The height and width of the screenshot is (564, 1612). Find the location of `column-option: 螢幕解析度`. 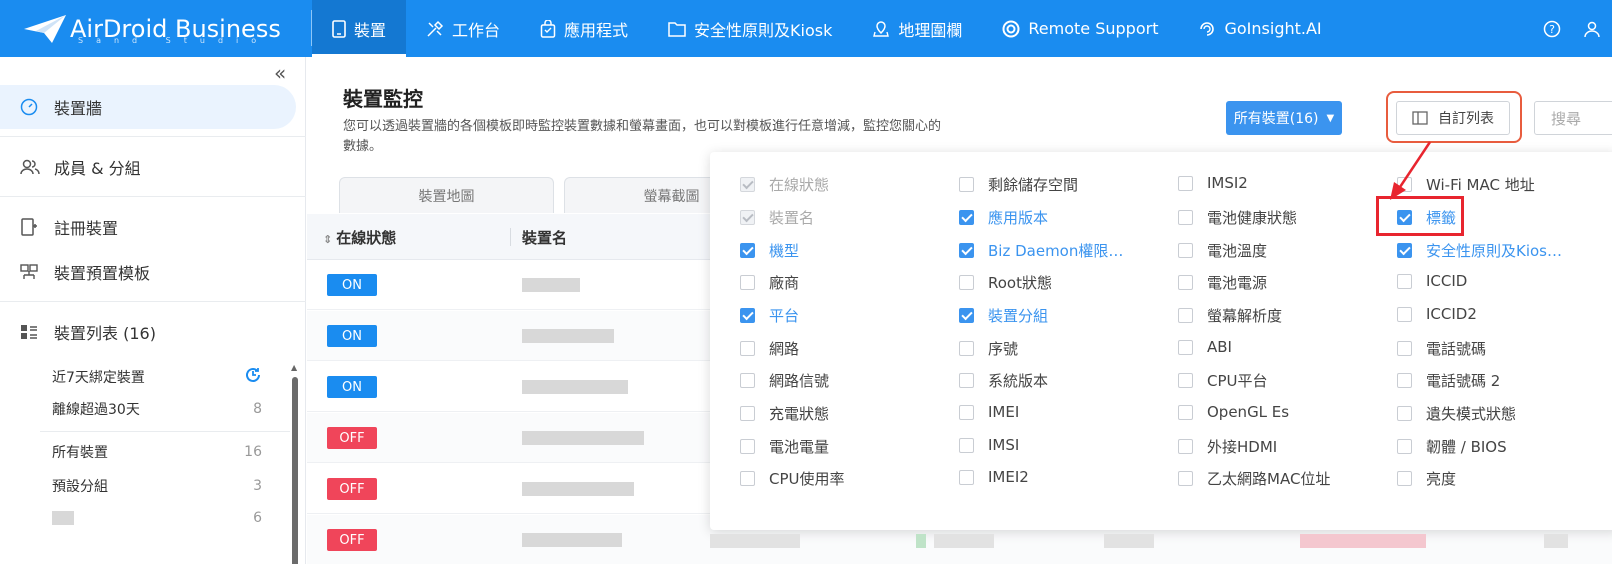

column-option: 螢幕解析度 is located at coordinates (1230, 315).